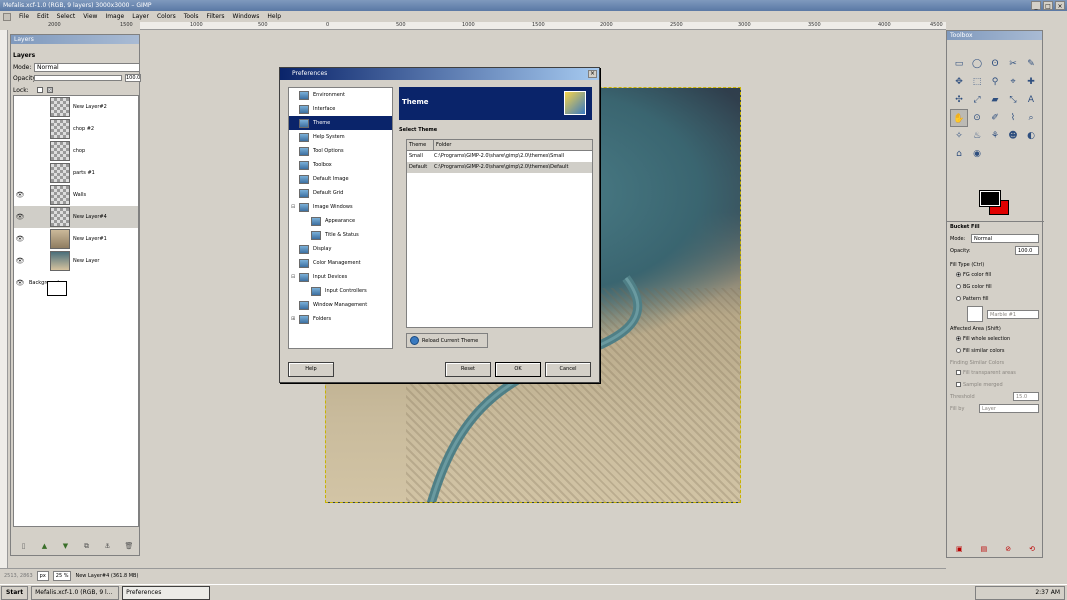  Describe the element at coordinates (191, 16) in the screenshot. I see `menu-tools: Tools` at that location.